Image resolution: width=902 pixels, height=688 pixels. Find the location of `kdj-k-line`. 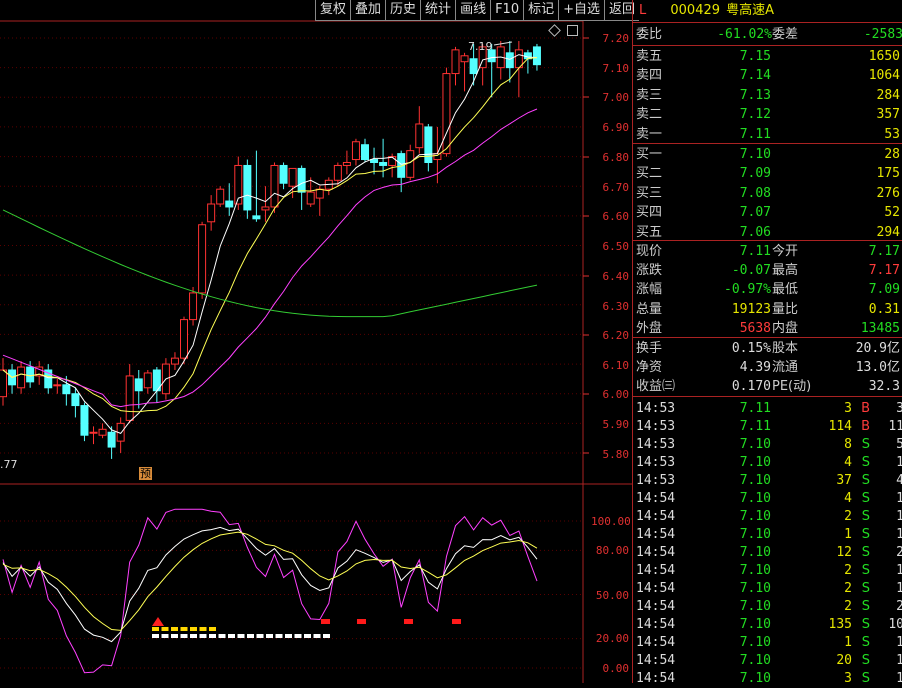

kdj-k-line is located at coordinates (270, 584).